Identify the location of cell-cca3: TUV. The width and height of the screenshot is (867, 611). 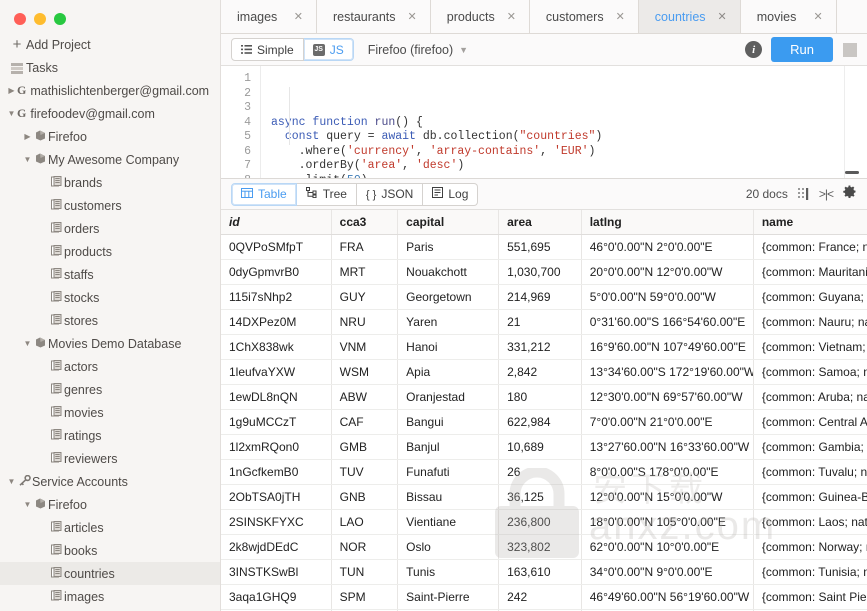
(365, 472).